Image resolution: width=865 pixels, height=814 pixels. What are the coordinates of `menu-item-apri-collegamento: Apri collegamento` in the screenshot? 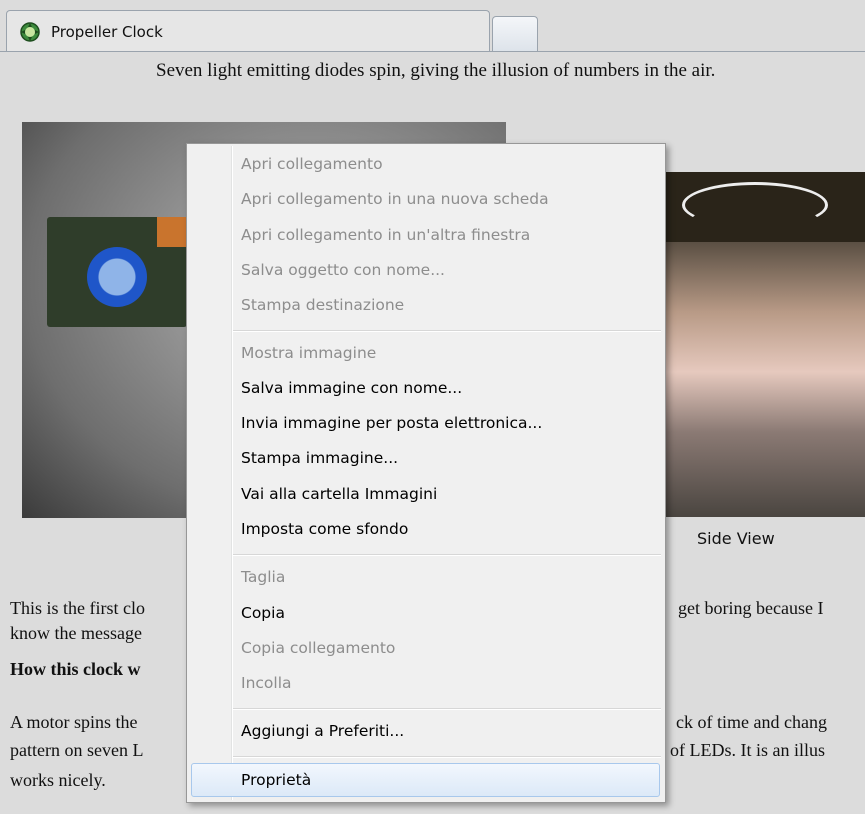 It's located at (312, 164).